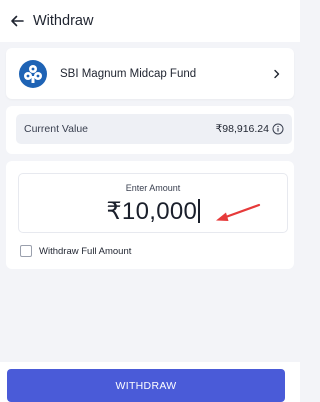 This screenshot has height=402, width=320. I want to click on chevron-right-icon, so click(277, 74).